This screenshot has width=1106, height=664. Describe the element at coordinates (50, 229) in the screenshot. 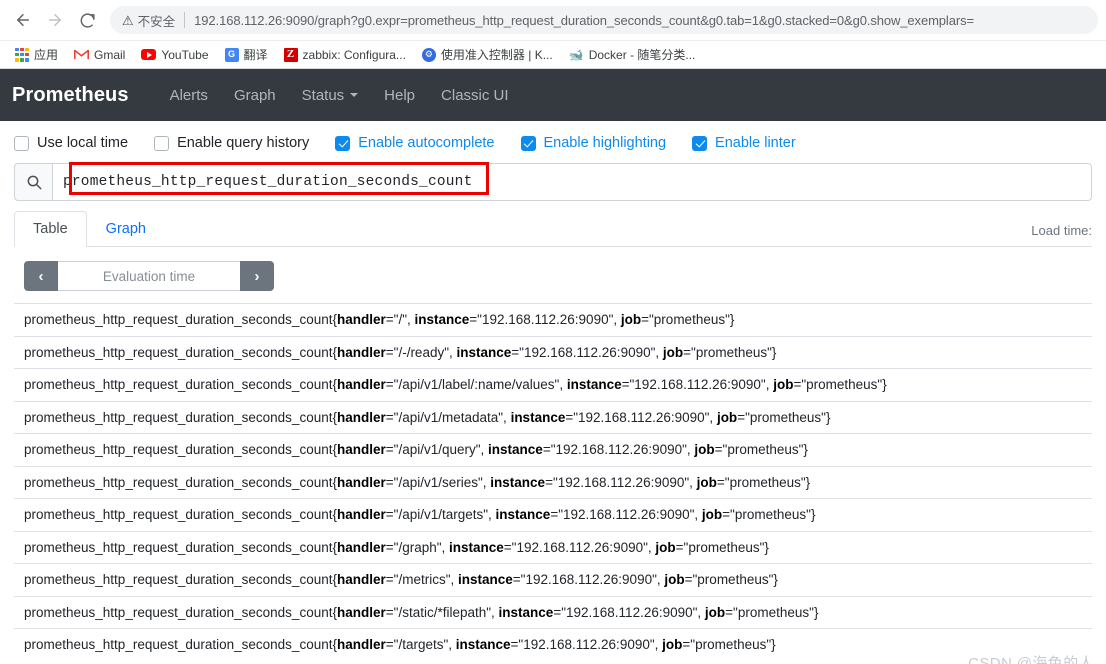

I see `tab-table: Table` at that location.